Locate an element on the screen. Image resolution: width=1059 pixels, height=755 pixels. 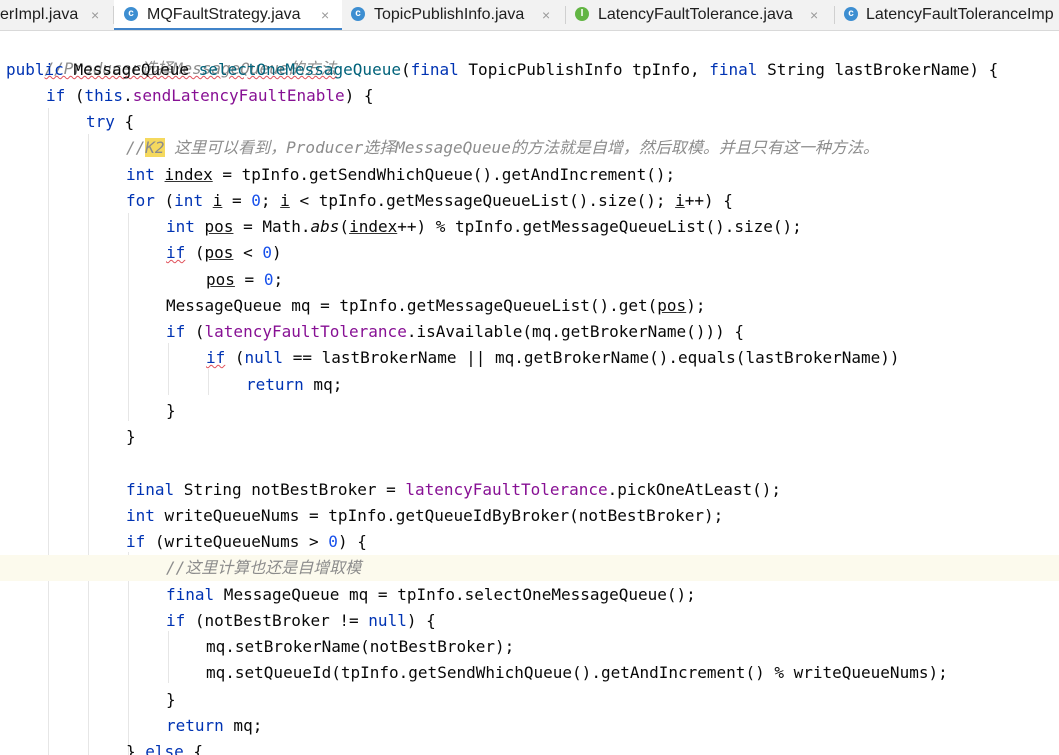
code-text: (writeQueueNums > is located at coordinates (237, 541).